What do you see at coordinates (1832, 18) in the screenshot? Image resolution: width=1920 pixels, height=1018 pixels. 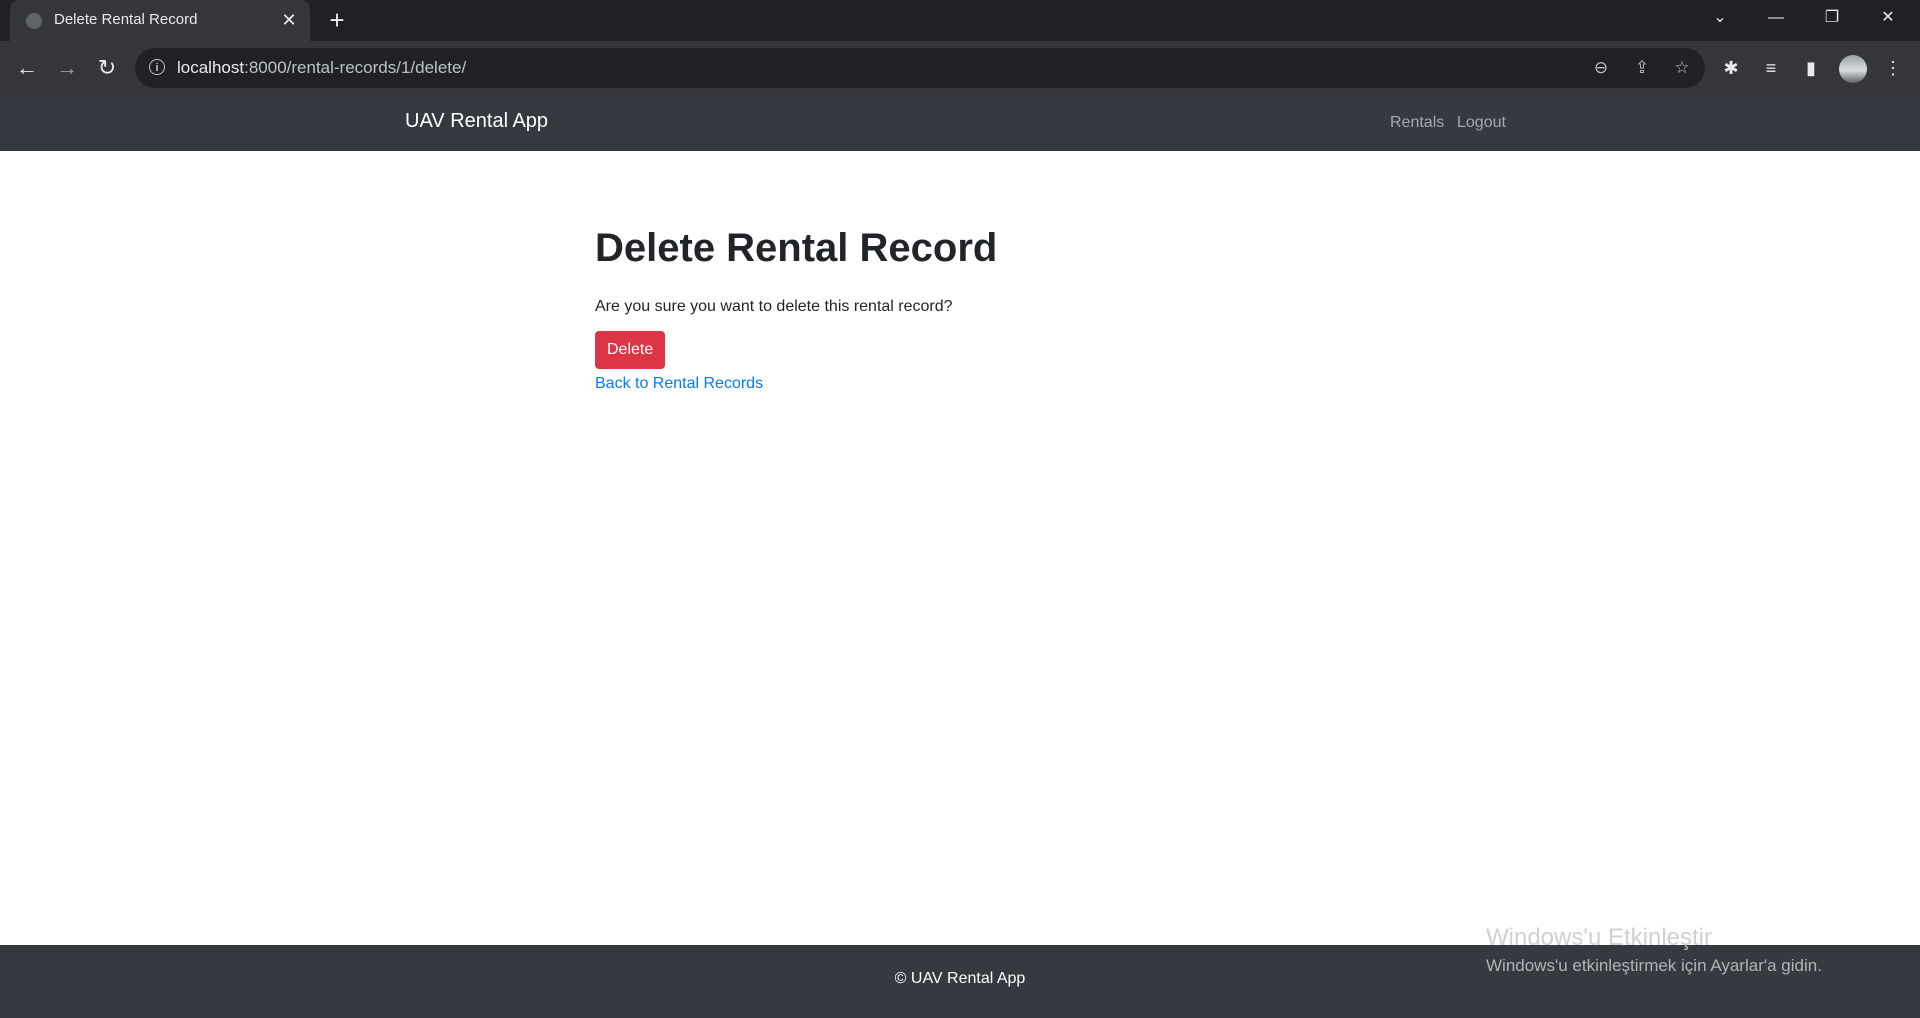 I see `restore-icon: ❐` at bounding box center [1832, 18].